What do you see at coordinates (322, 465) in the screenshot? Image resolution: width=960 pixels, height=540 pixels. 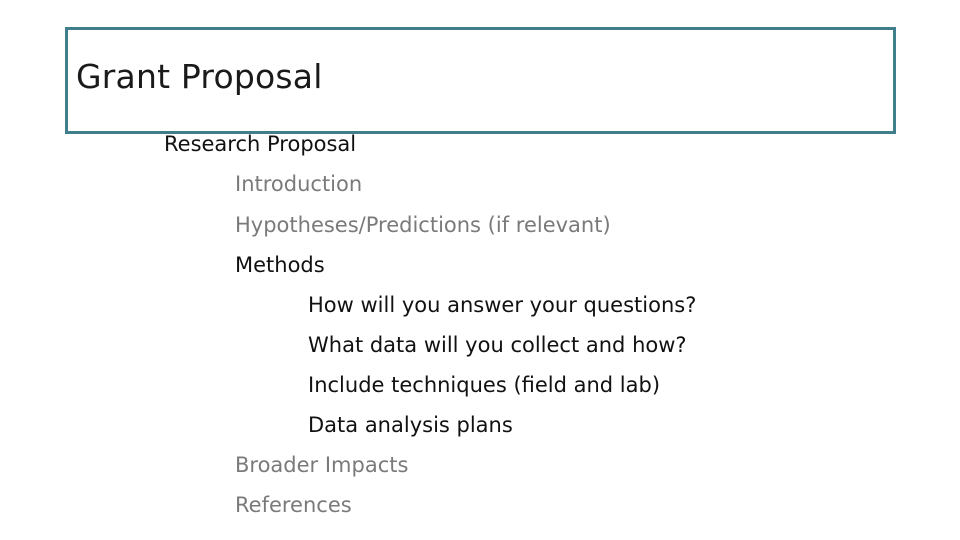 I see `outline-item-broader-impacts: Broader Impacts` at bounding box center [322, 465].